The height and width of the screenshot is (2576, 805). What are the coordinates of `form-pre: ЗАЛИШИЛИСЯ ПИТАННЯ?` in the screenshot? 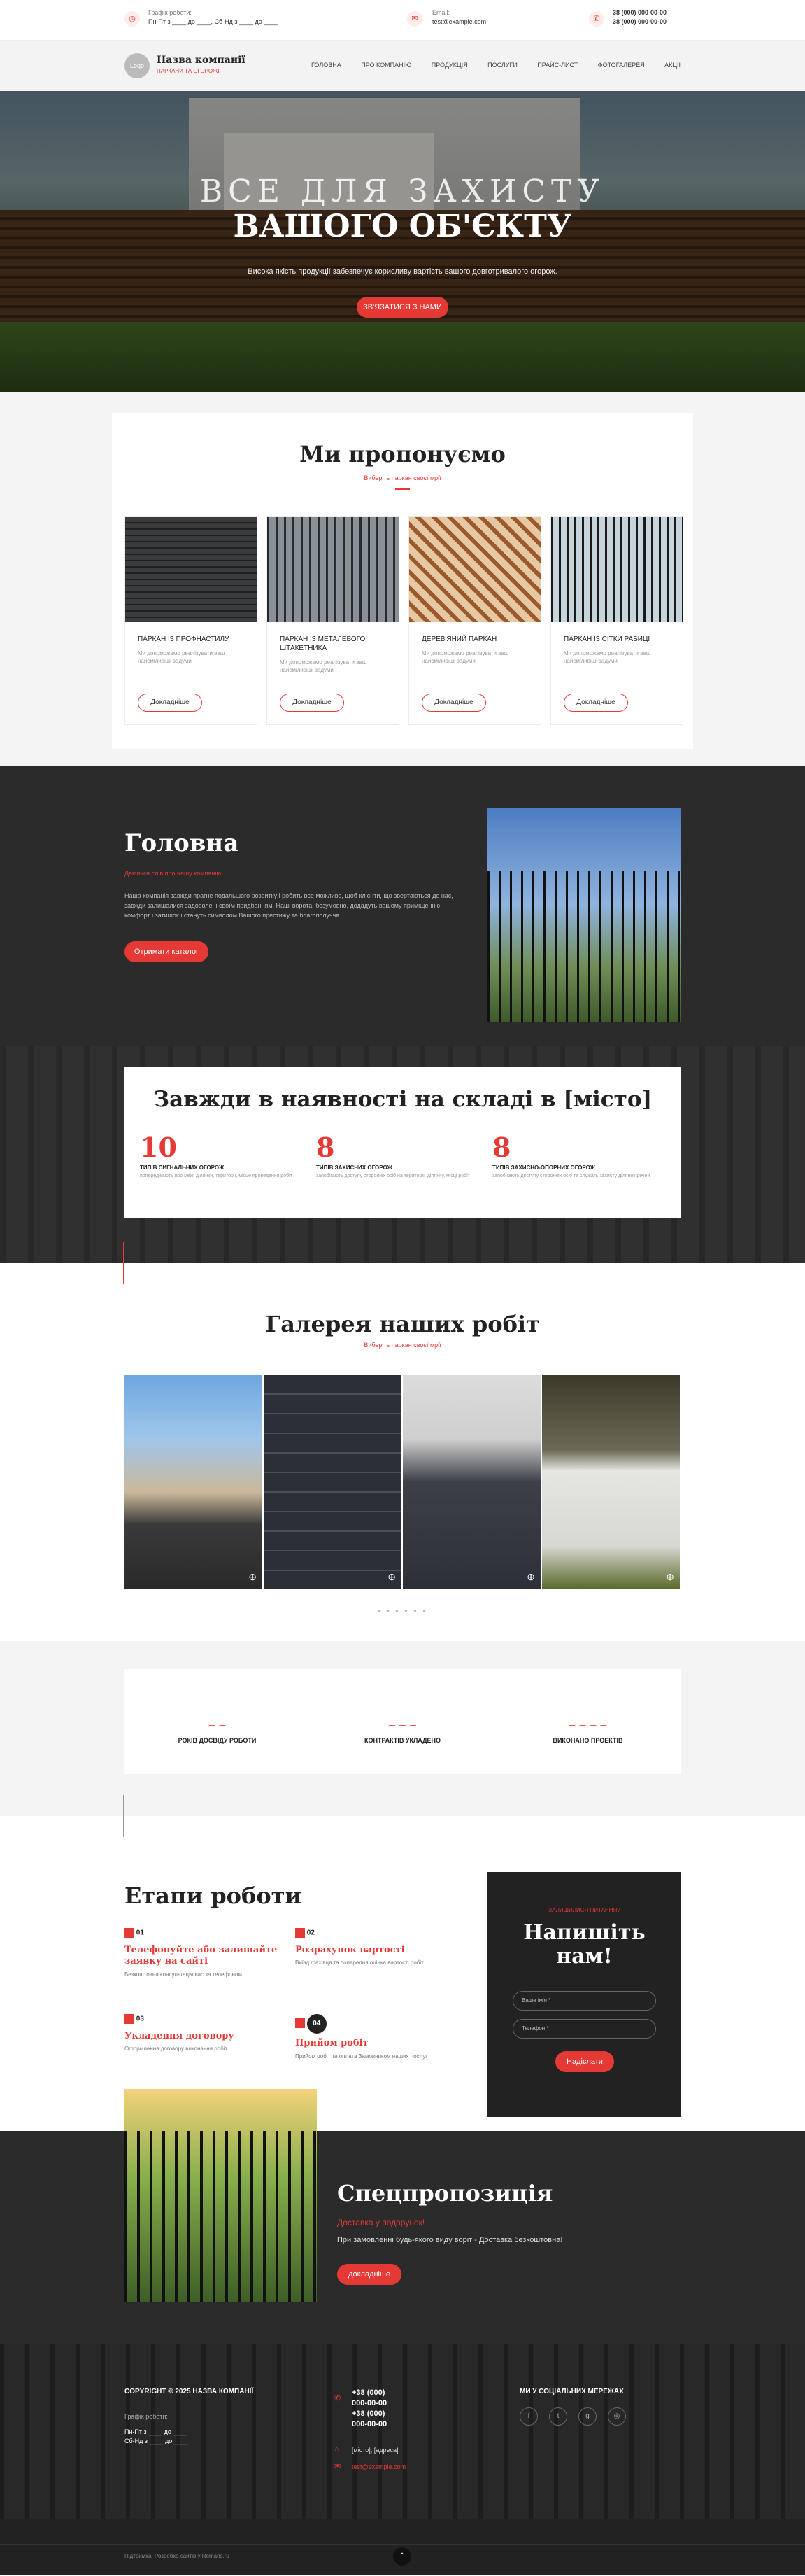 It's located at (584, 1910).